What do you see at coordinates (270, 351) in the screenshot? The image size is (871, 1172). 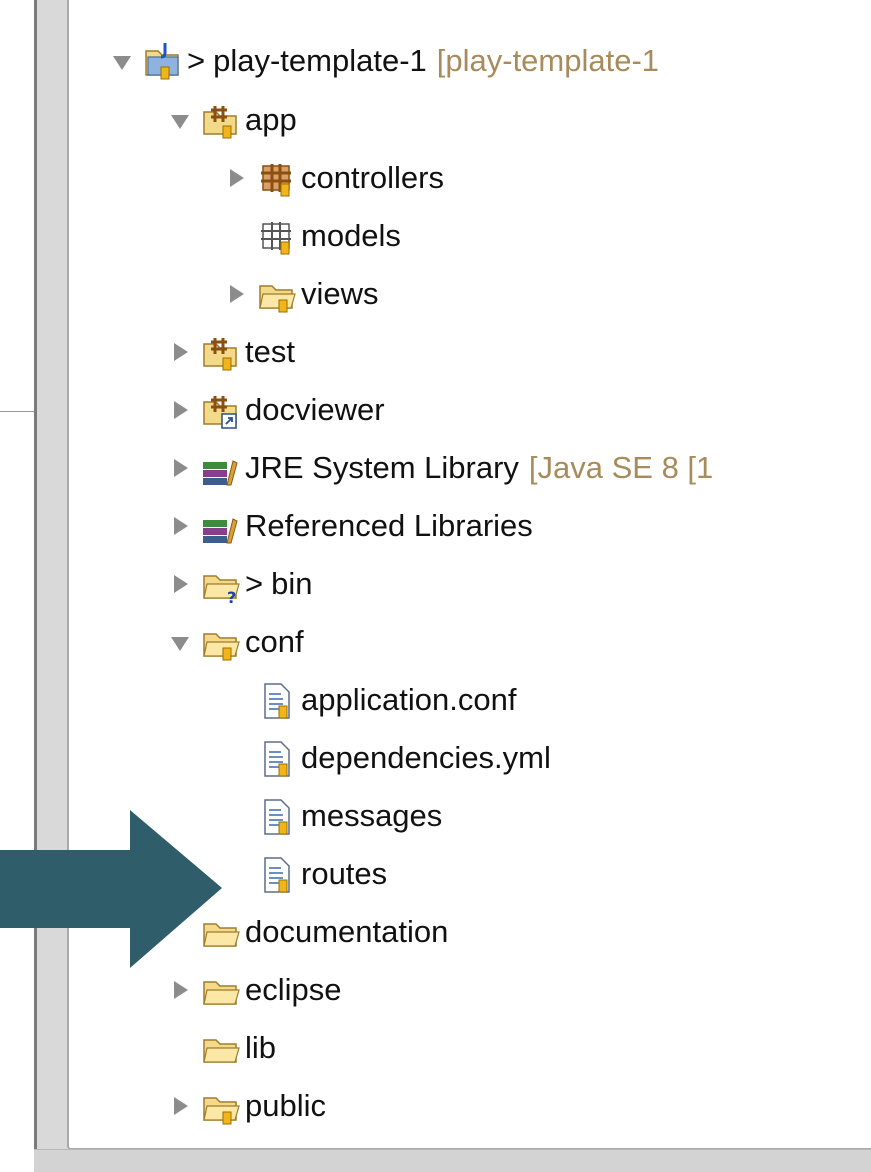 I see `tree-item-label: test` at bounding box center [270, 351].